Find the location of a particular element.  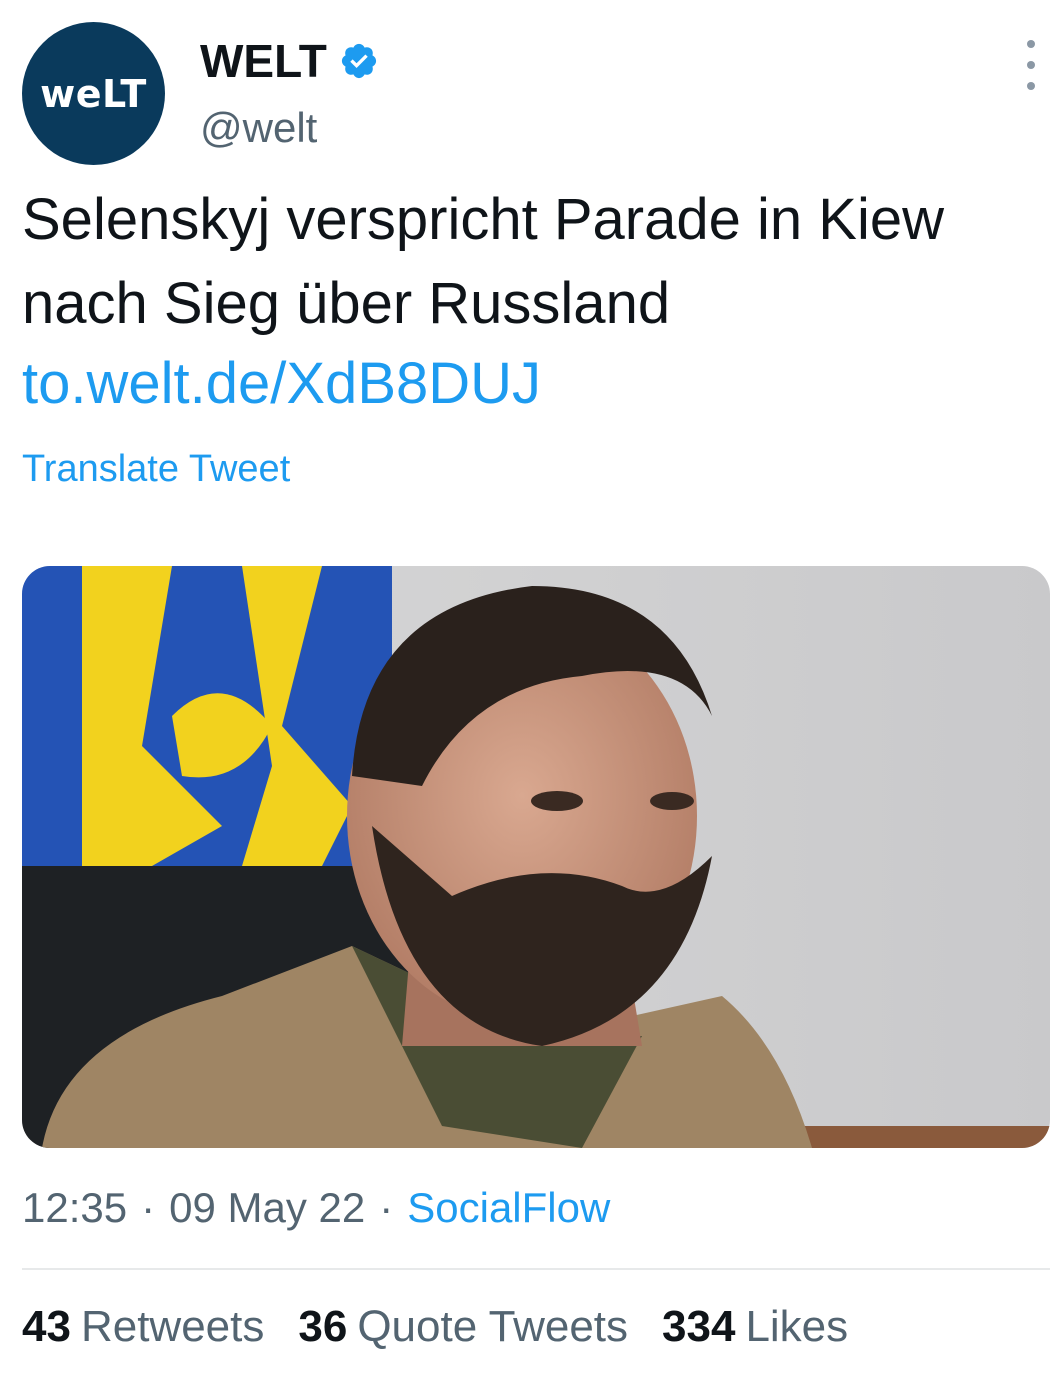

avatar-logo-text: weLT is located at coordinates (93, 93).